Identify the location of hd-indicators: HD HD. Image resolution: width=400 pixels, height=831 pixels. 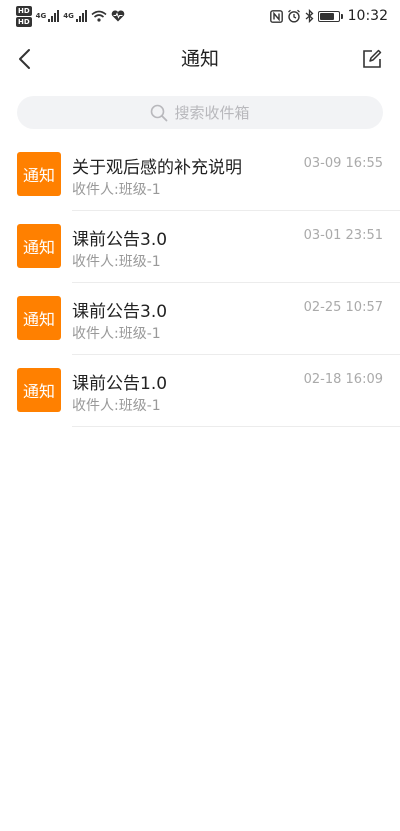
(24, 16).